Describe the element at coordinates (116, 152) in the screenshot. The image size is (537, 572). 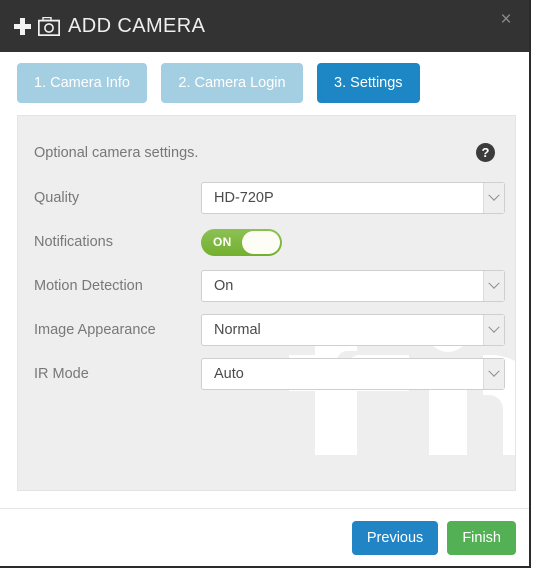
I see `optional-settings-text: Optional camera settings.` at that location.